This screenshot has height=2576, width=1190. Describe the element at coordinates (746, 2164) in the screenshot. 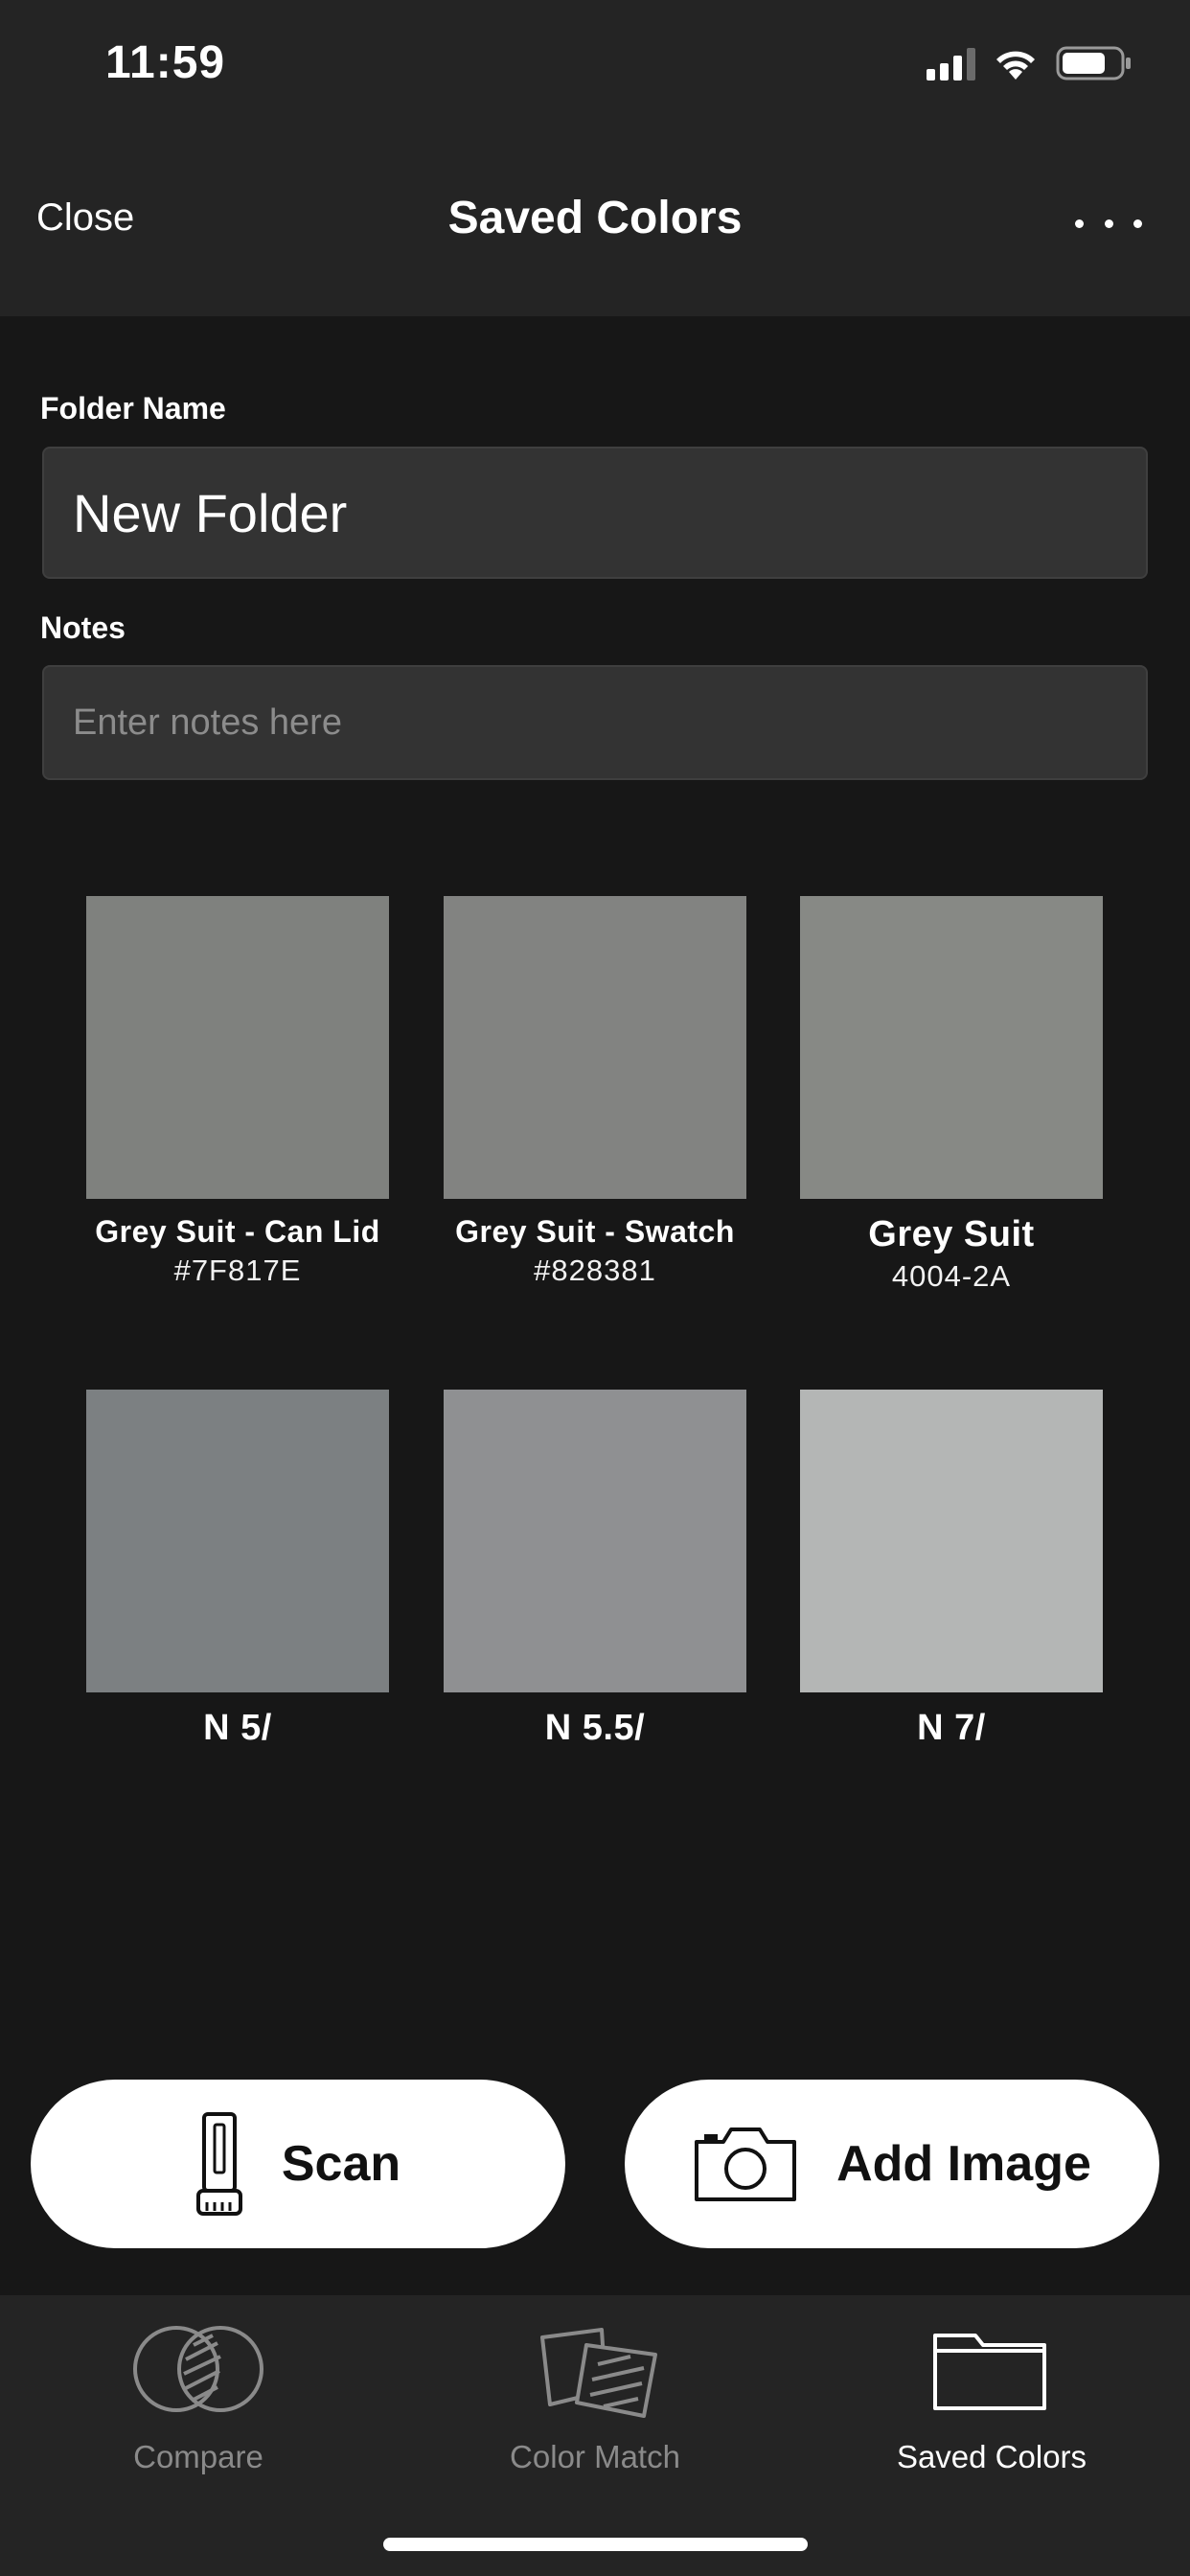

I see `camera-icon` at that location.